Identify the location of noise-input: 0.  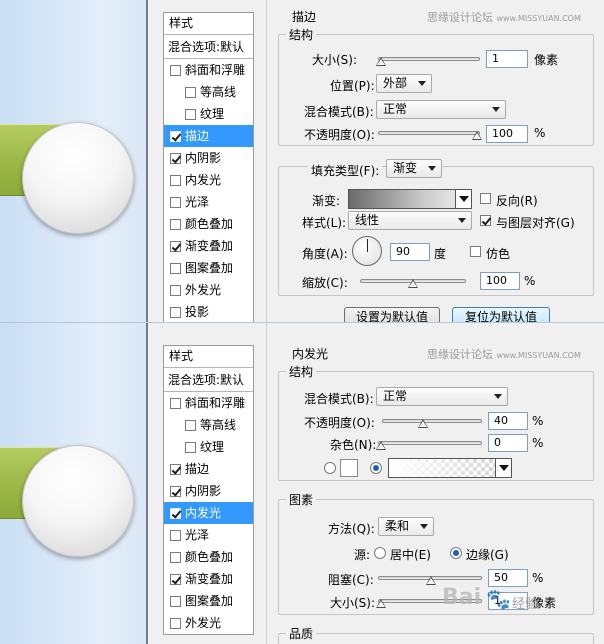
(508, 443).